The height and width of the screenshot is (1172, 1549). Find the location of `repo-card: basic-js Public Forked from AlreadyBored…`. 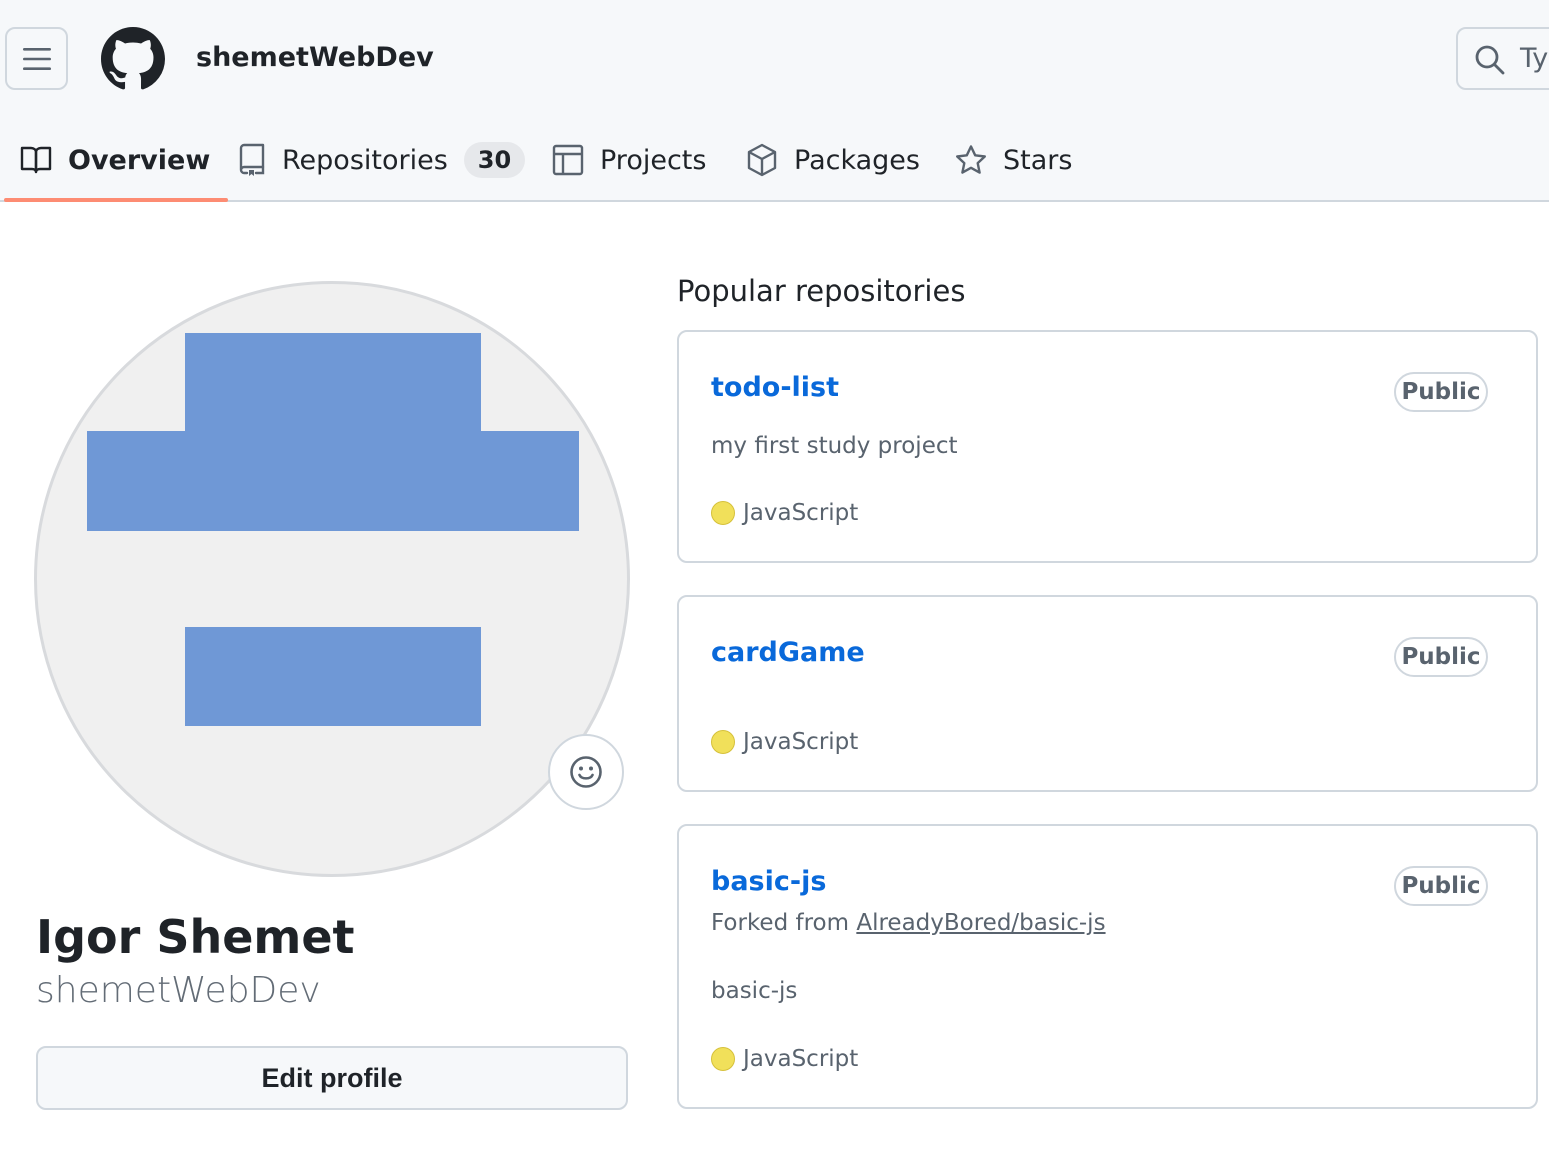

repo-card: basic-js Public Forked from AlreadyBored… is located at coordinates (1107, 966).